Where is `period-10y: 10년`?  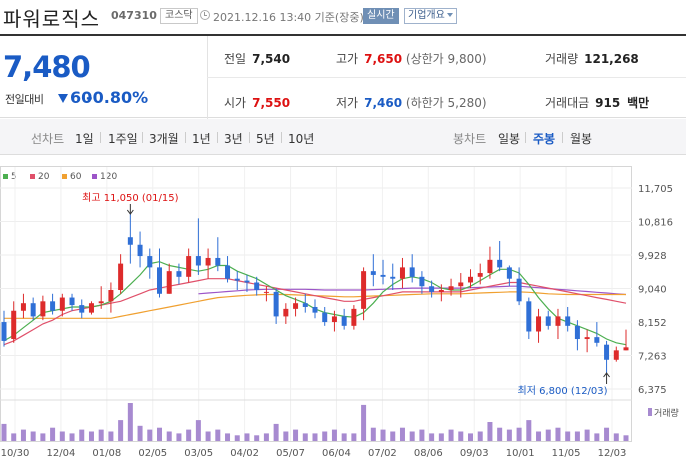
period-10y: 10년 is located at coordinates (301, 138).